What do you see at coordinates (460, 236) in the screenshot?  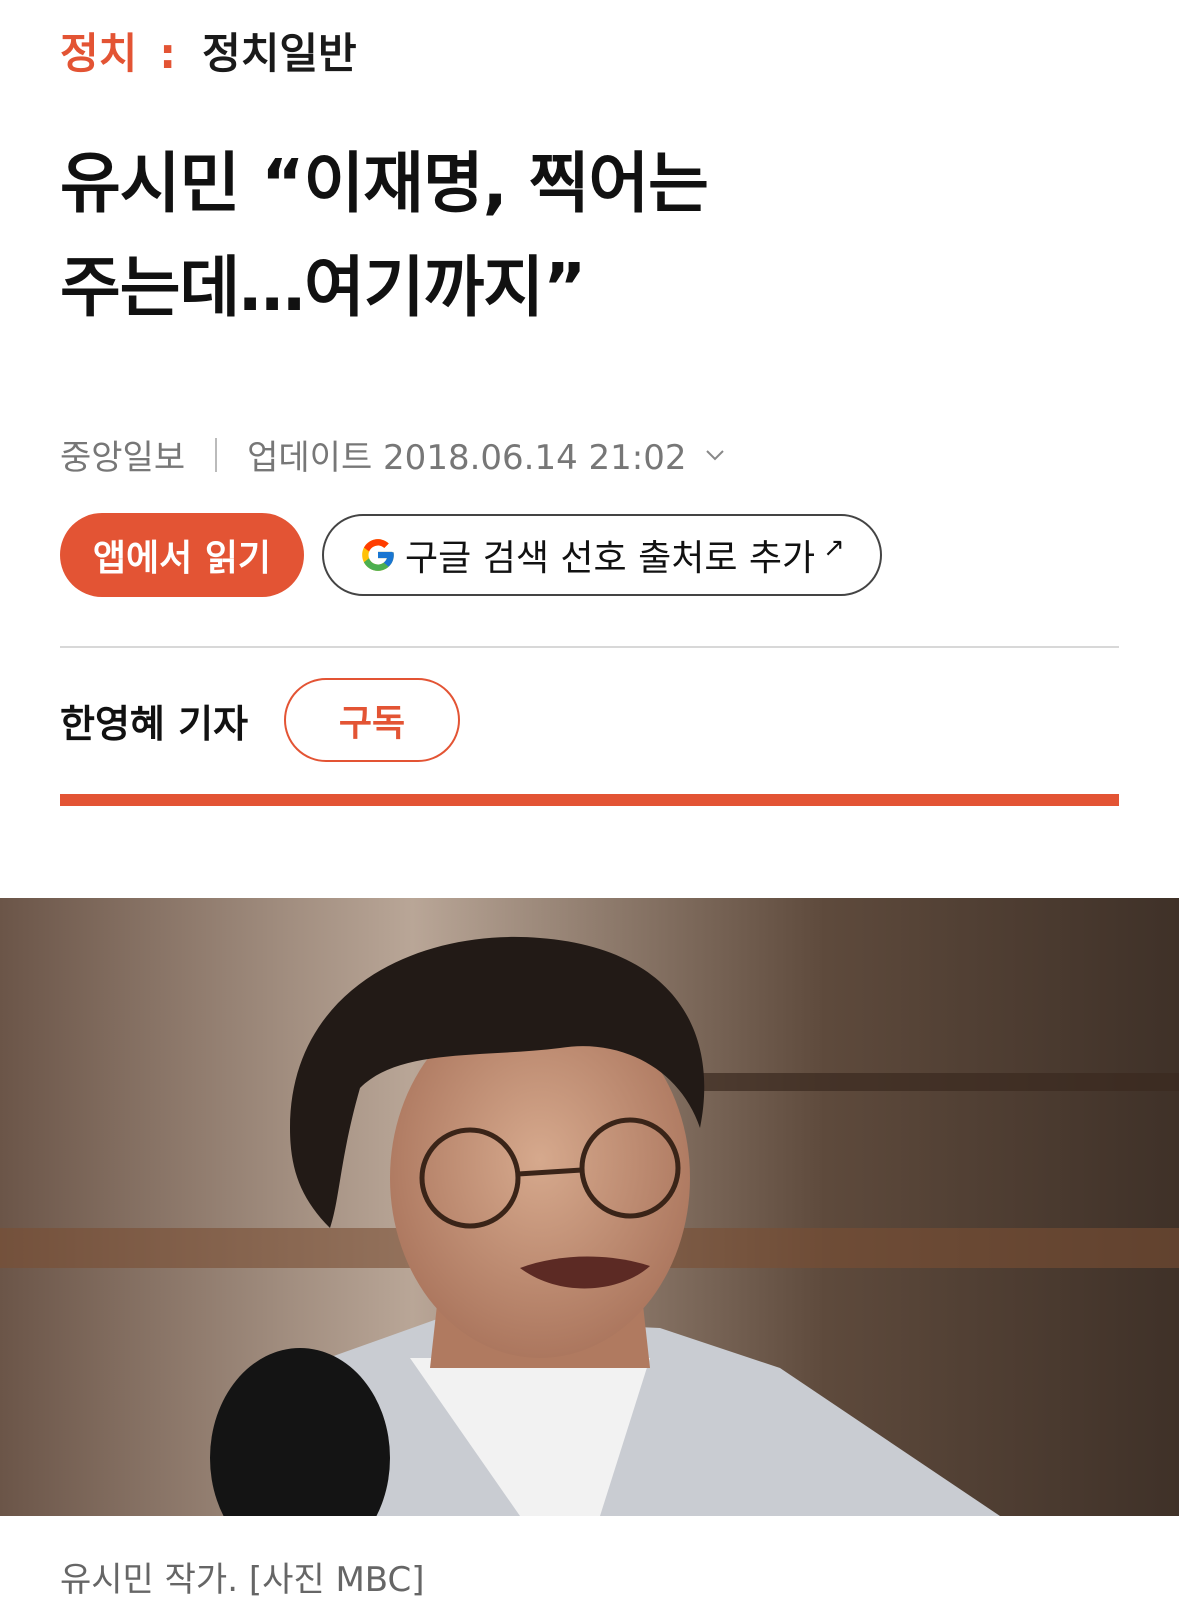 I see `article-headline: 유시민 “이재명, 찍어는 주는데…여기까지”` at bounding box center [460, 236].